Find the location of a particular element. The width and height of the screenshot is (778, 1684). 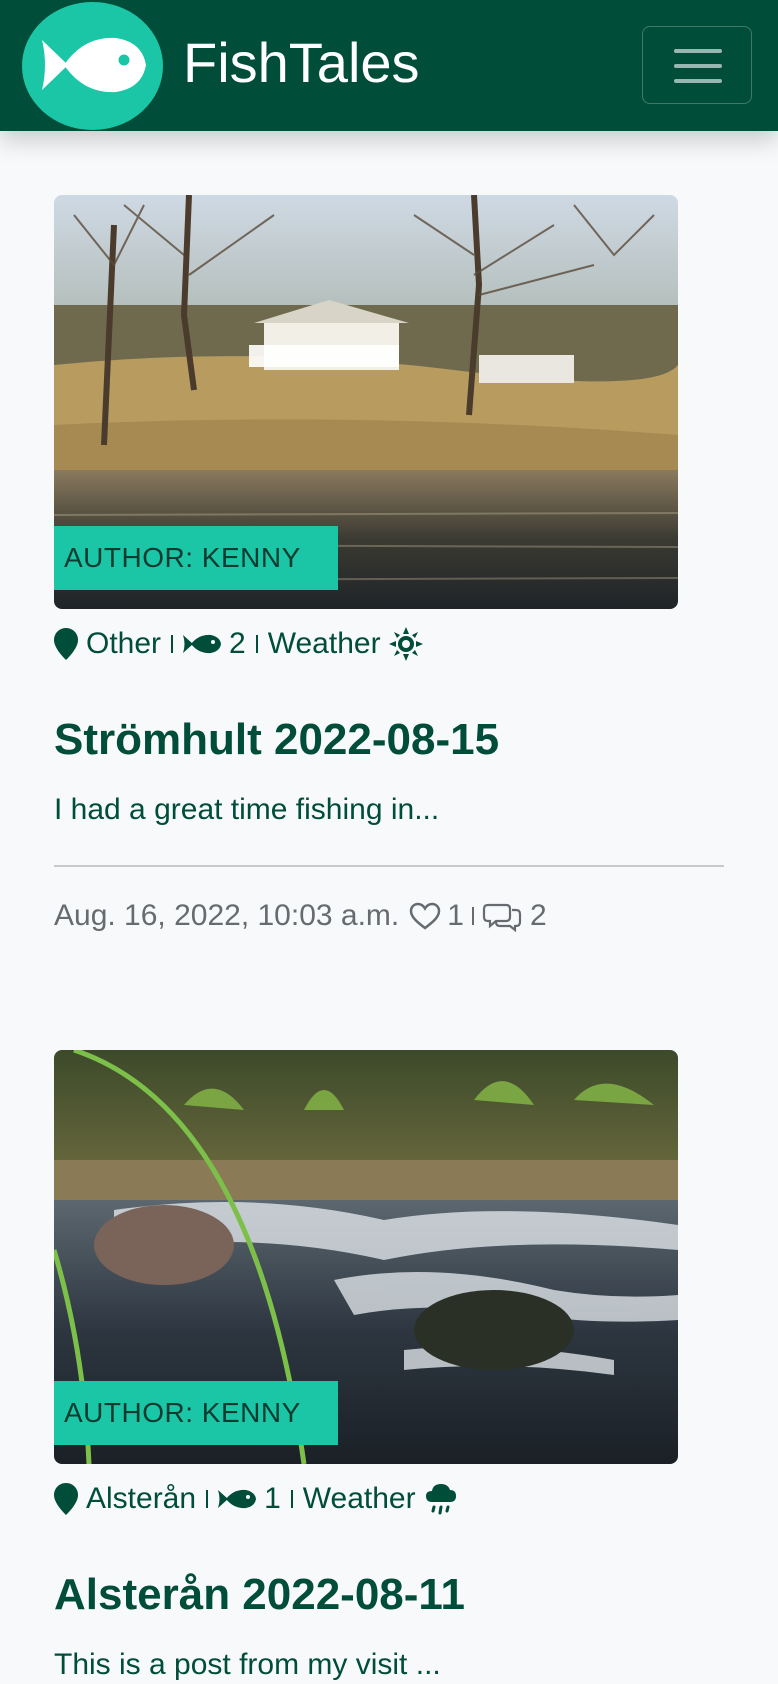

comment-count: 2 is located at coordinates (538, 915).